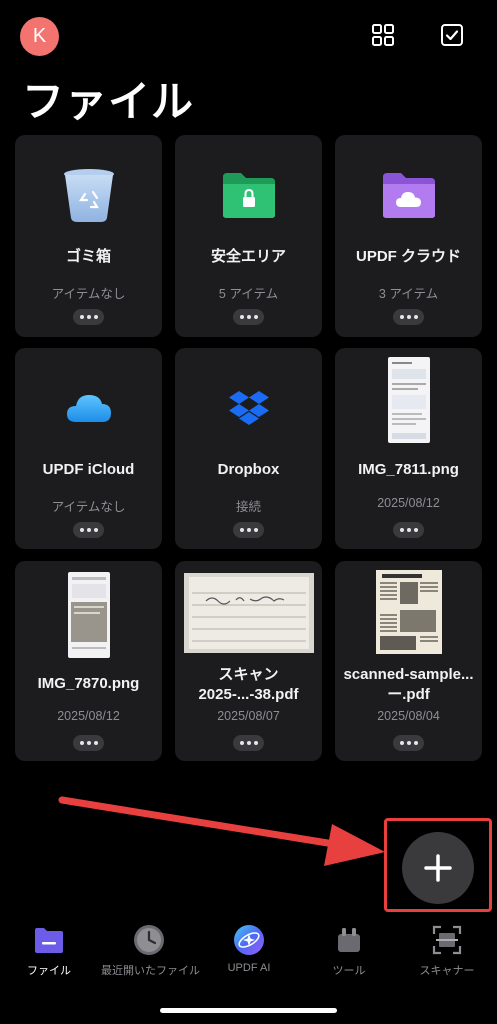 This screenshot has width=497, height=1024. What do you see at coordinates (108, 101) in the screenshot?
I see `page-title: ファイル` at bounding box center [108, 101].